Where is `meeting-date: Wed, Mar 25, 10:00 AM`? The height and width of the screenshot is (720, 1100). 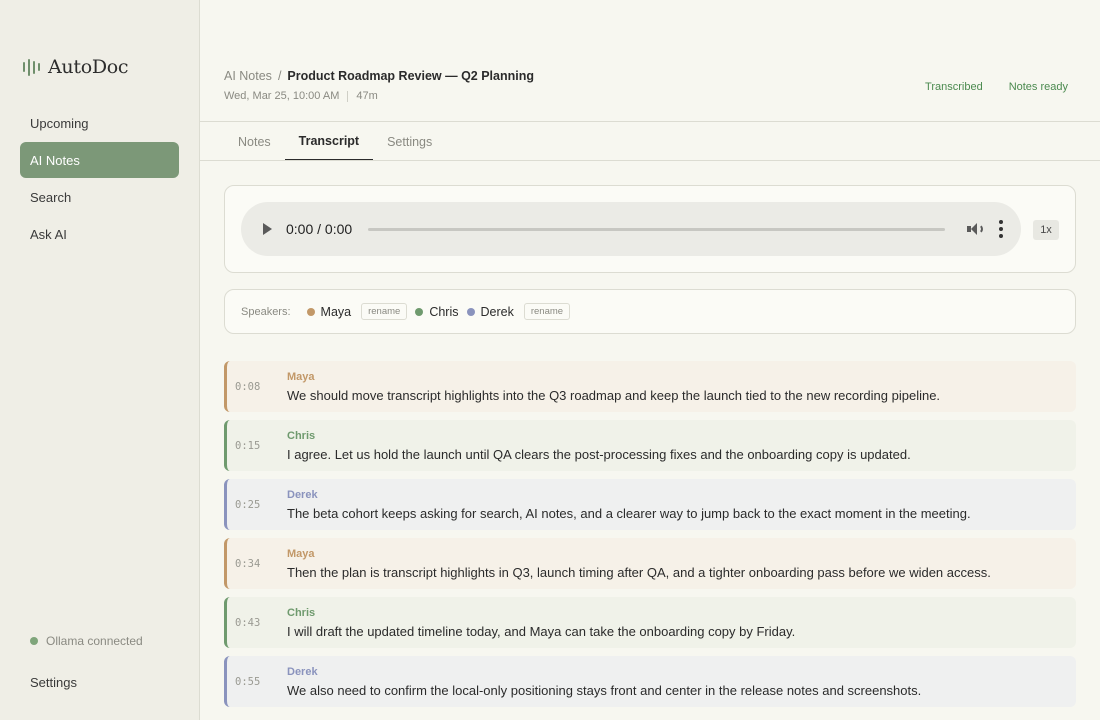 meeting-date: Wed, Mar 25, 10:00 AM is located at coordinates (282, 96).